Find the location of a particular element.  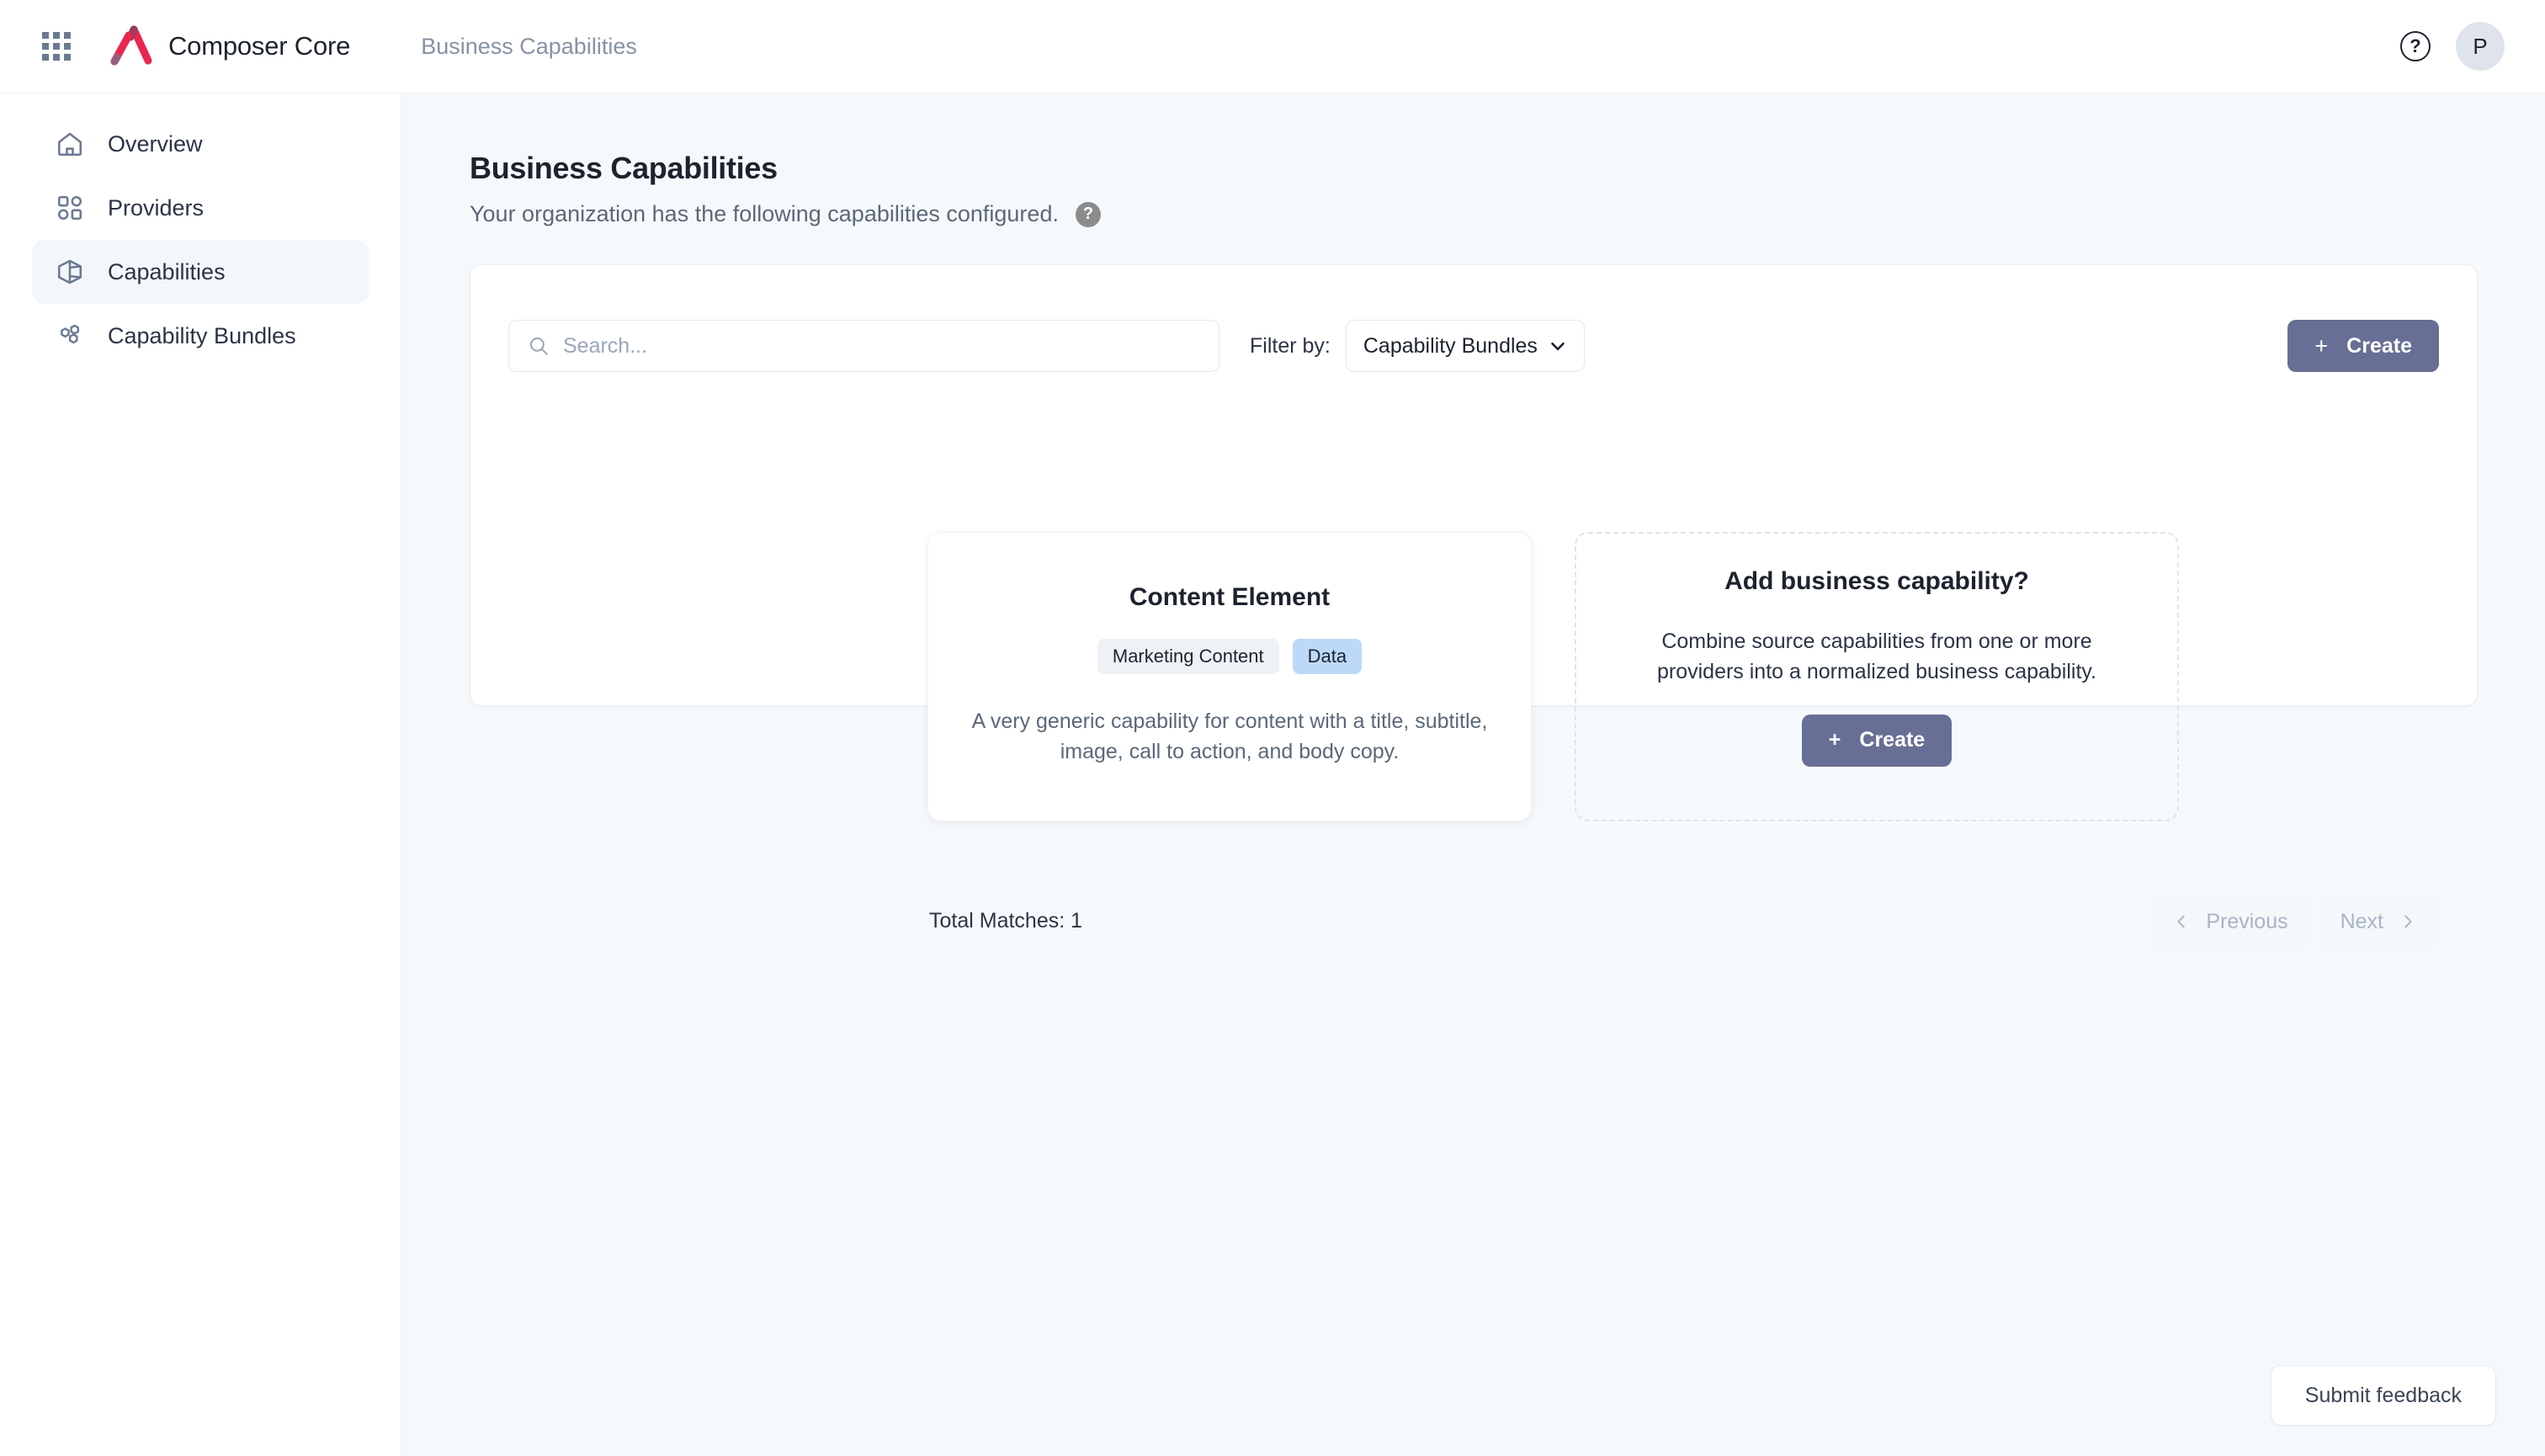

add-capability-title: Add business capability? is located at coordinates (1876, 581).